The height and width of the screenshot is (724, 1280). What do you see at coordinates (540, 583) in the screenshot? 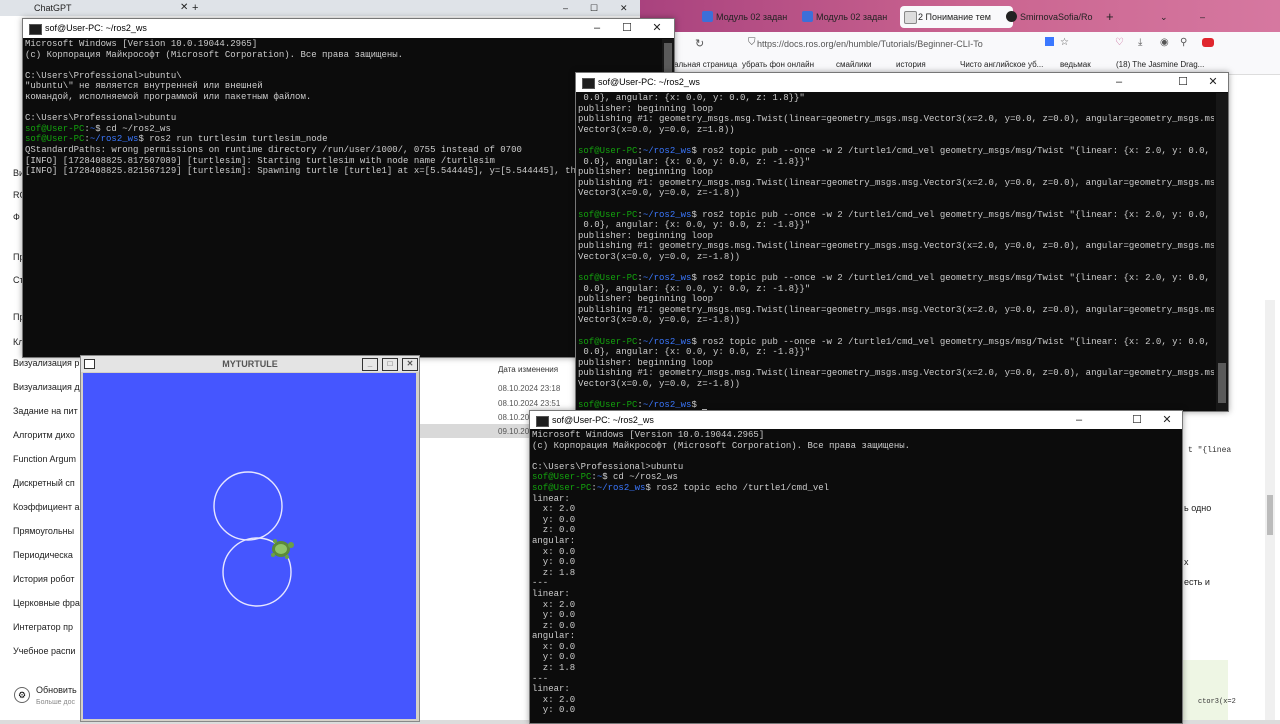
I see `console-text: ---` at bounding box center [540, 583].